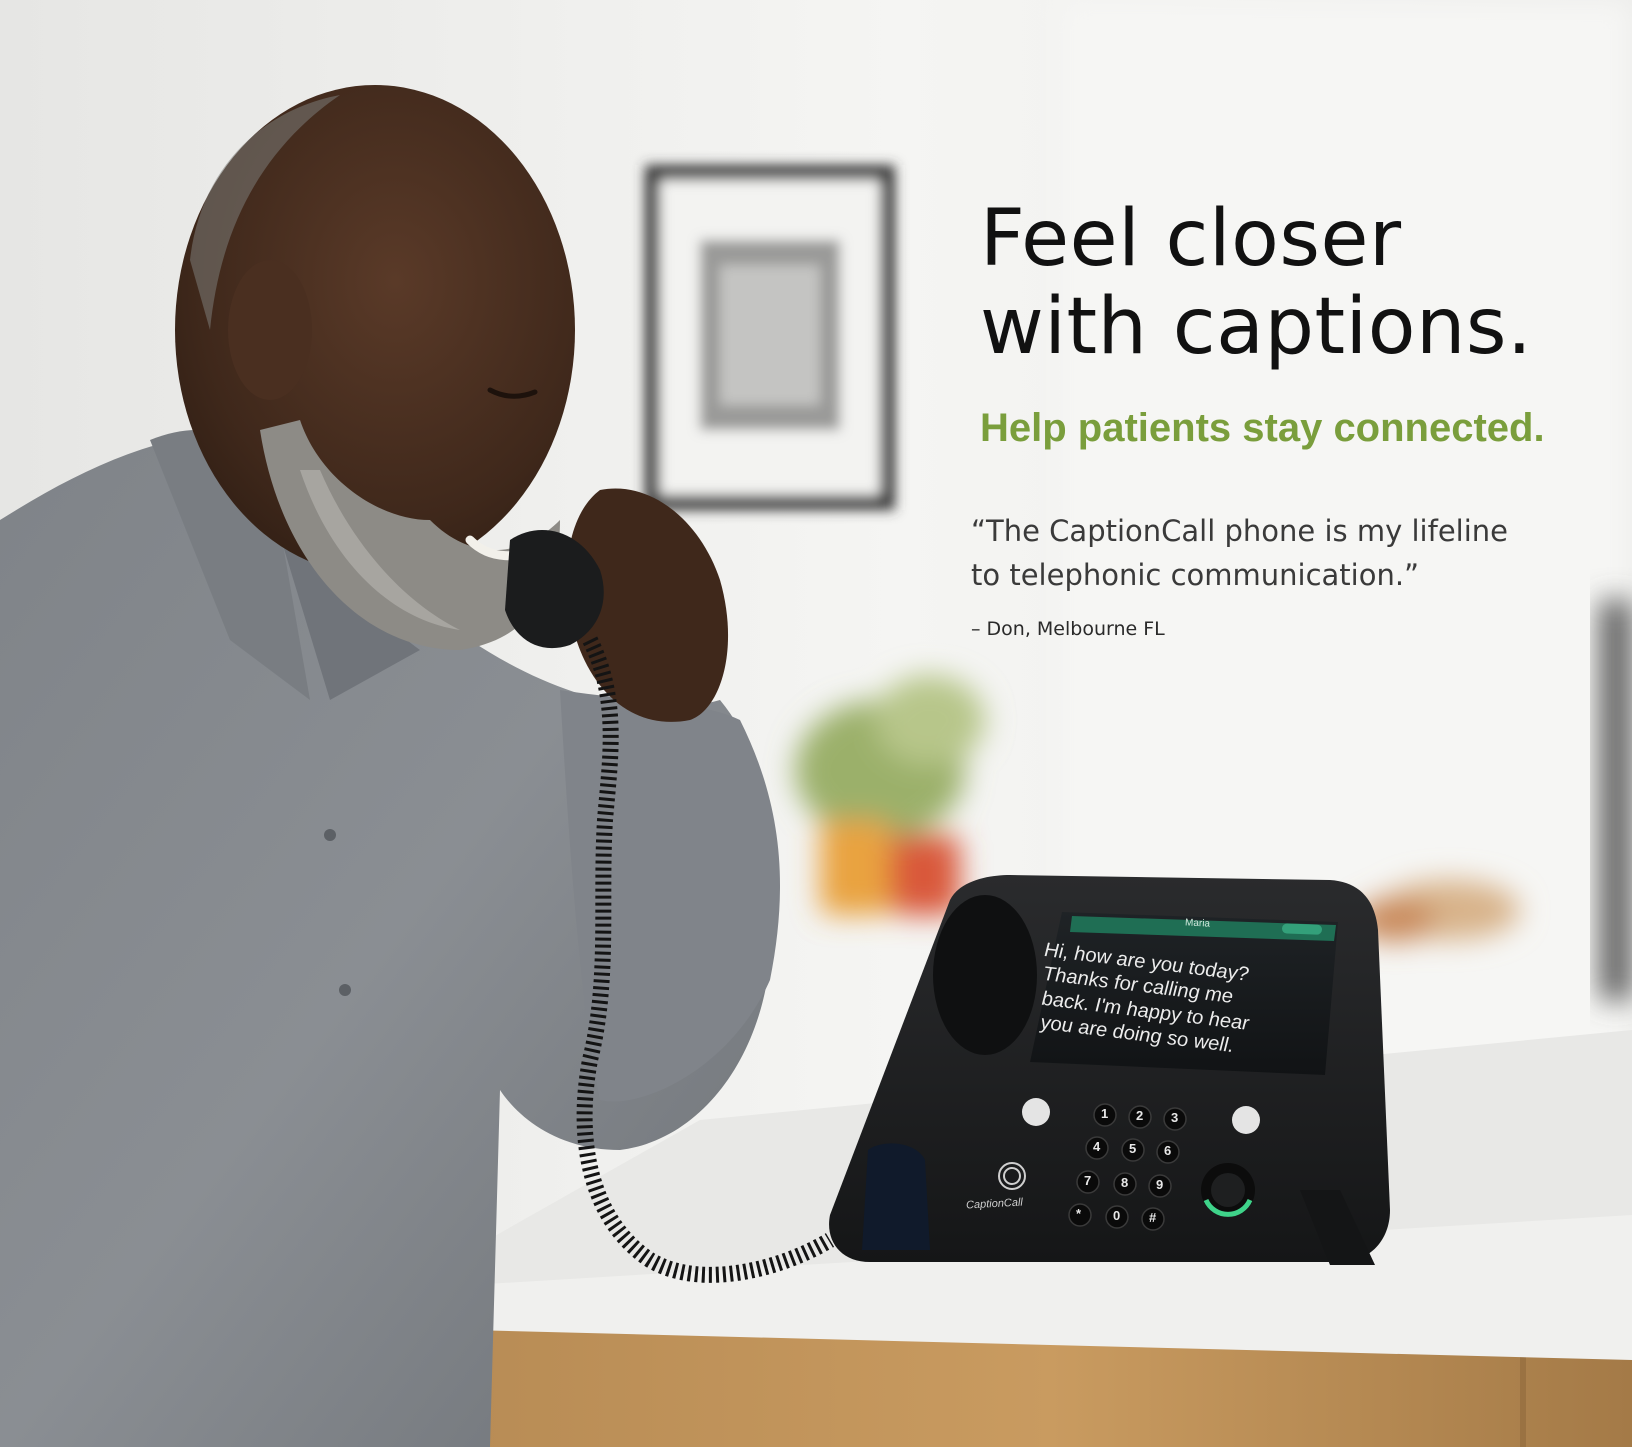 The height and width of the screenshot is (1447, 1632). I want to click on key-label: 4, so click(1097, 1146).